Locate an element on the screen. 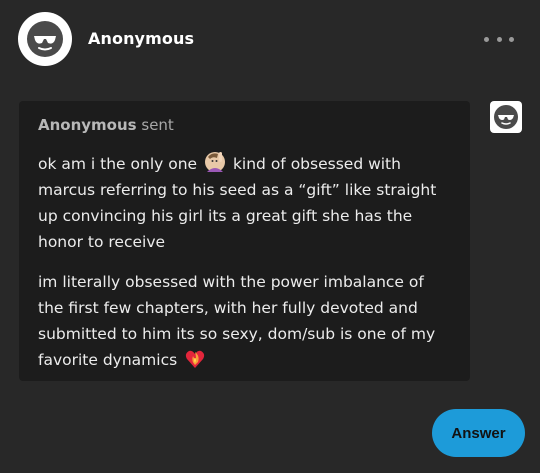 The height and width of the screenshot is (473, 540). ask-sender: Anonymous sent is located at coordinates (106, 125).